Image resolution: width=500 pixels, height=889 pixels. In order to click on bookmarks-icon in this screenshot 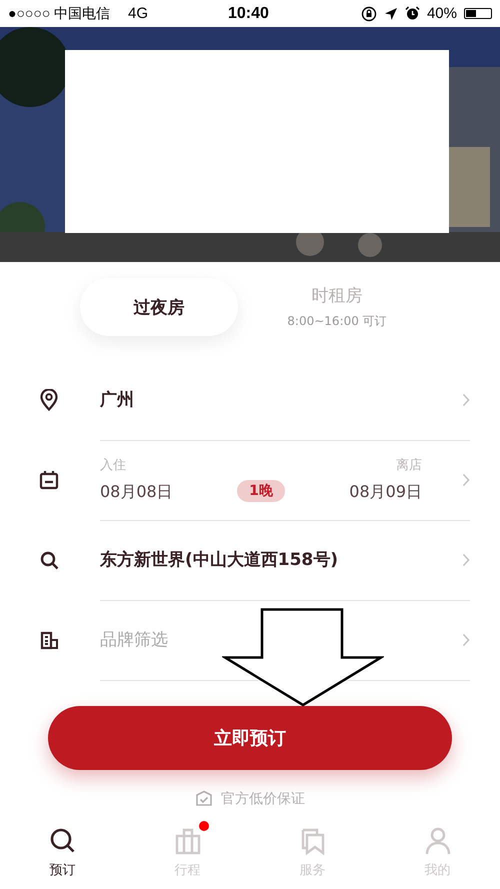, I will do `click(312, 841)`.